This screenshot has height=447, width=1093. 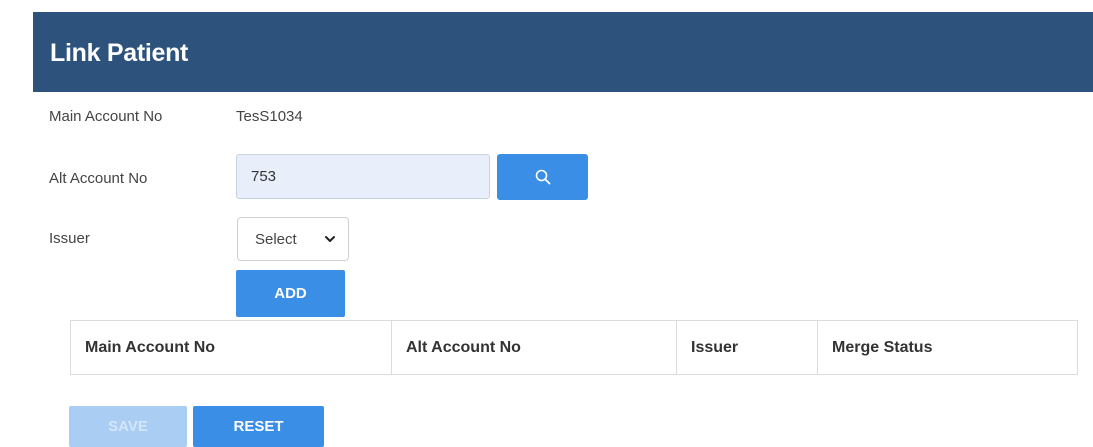 I want to click on column-header-main-account: Main Account No, so click(x=231, y=347).